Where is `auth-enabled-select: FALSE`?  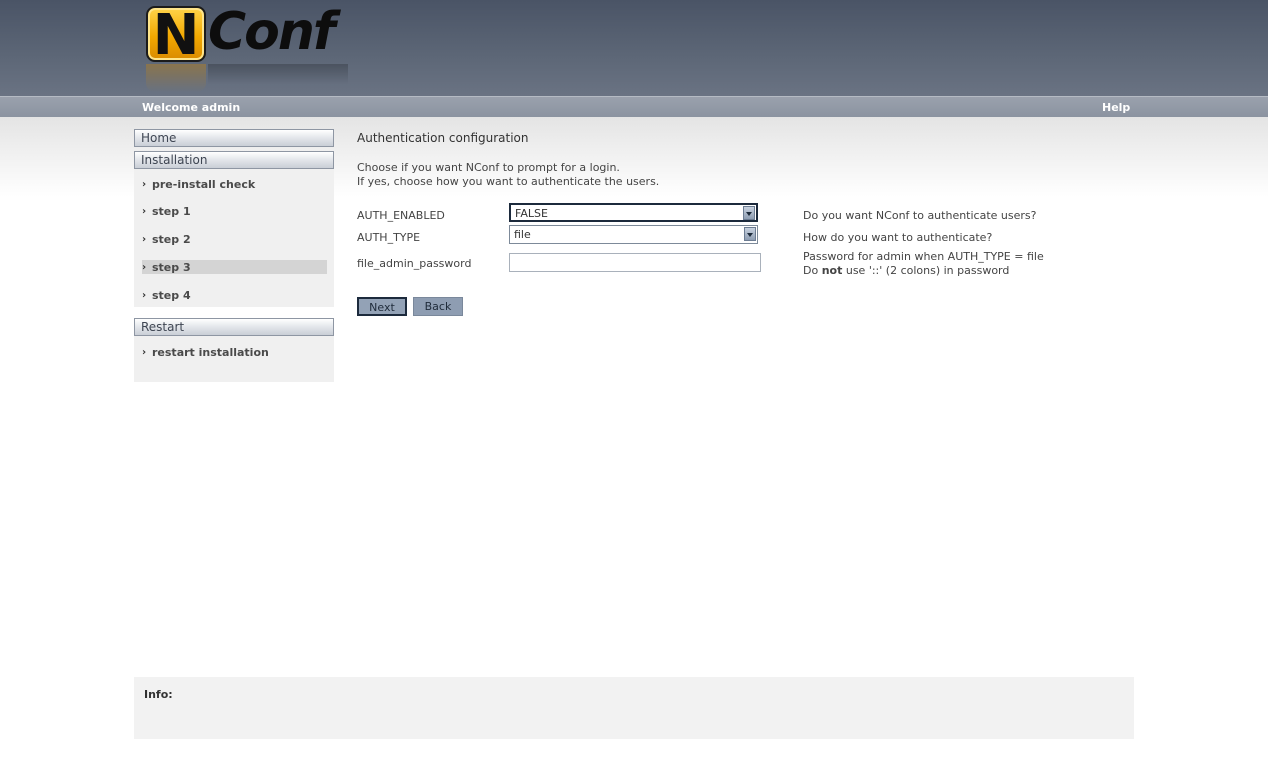 auth-enabled-select: FALSE is located at coordinates (633, 212).